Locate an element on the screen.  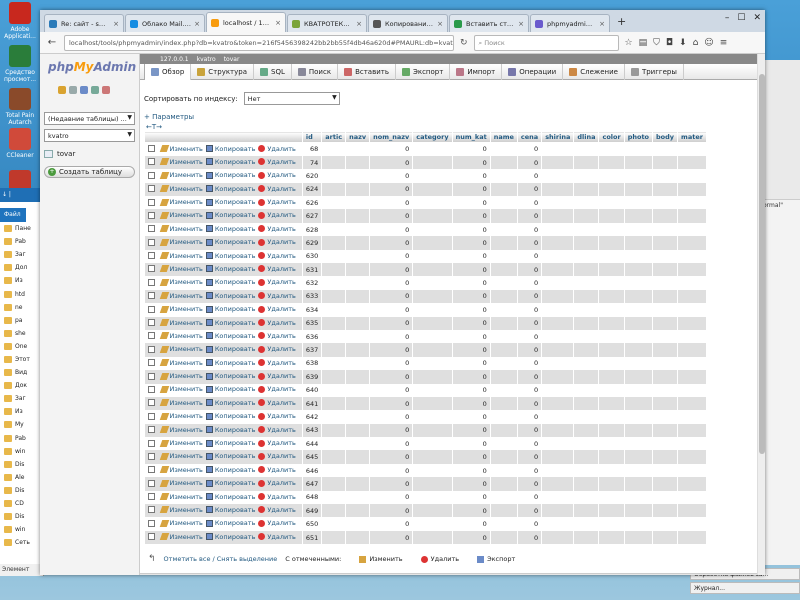
menu-icon: ≡ is located at coordinates (724, 43).